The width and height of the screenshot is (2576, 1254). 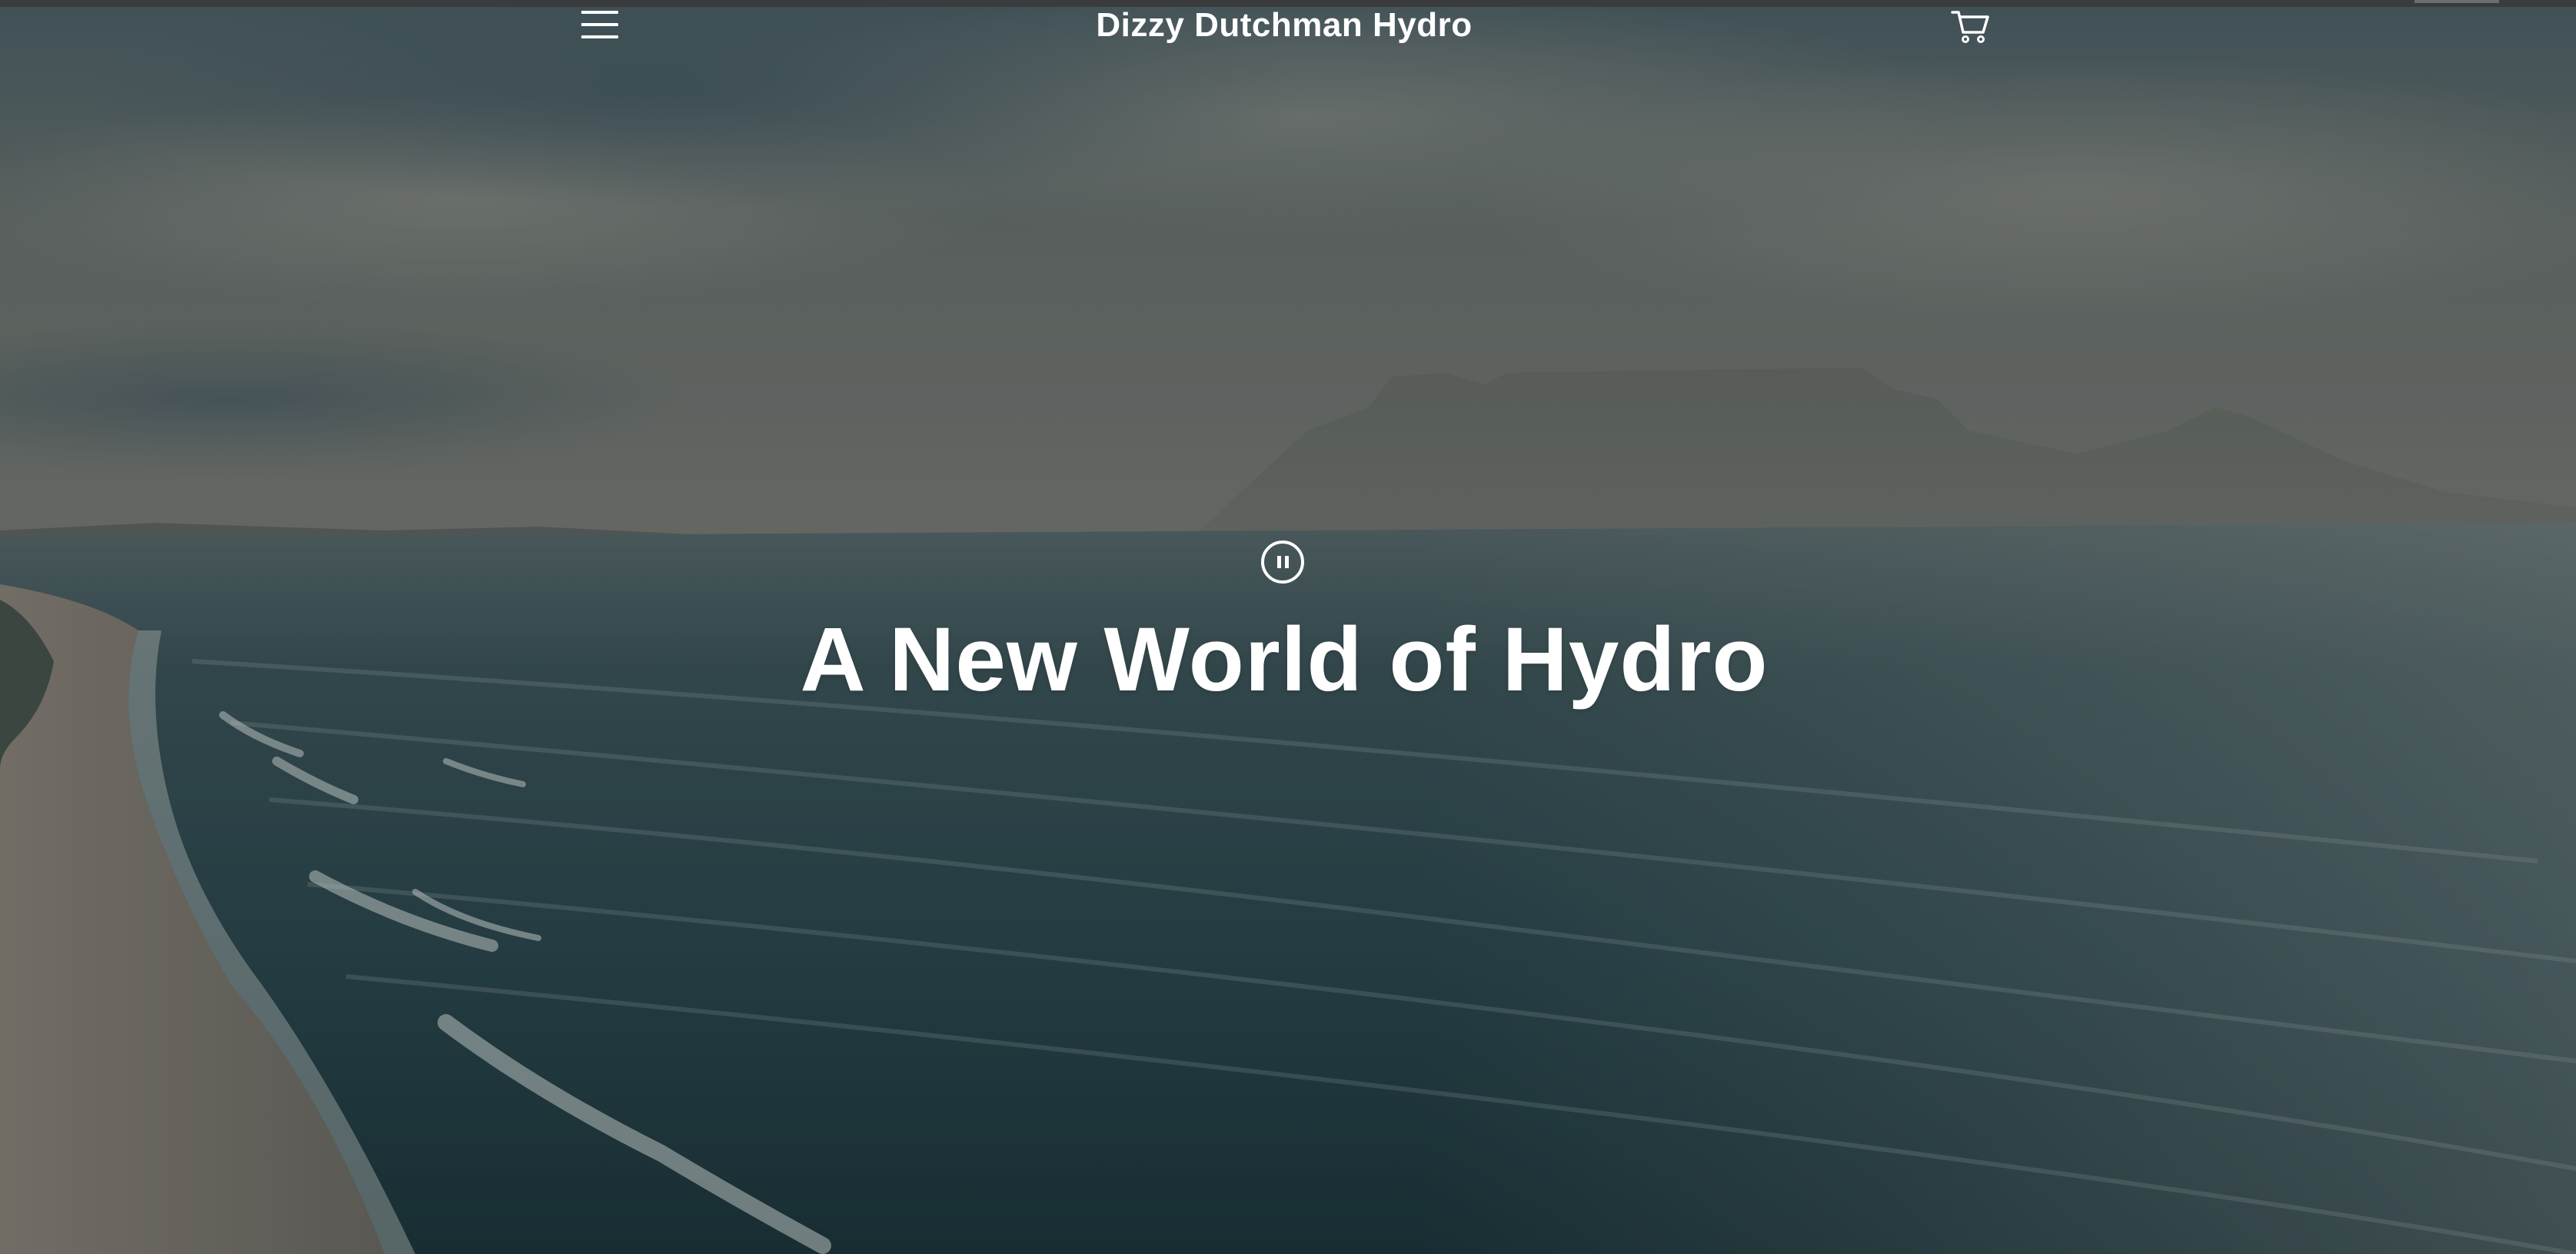 I want to click on site-header: Dizzy Dutchman Hydro, so click(x=1288, y=27).